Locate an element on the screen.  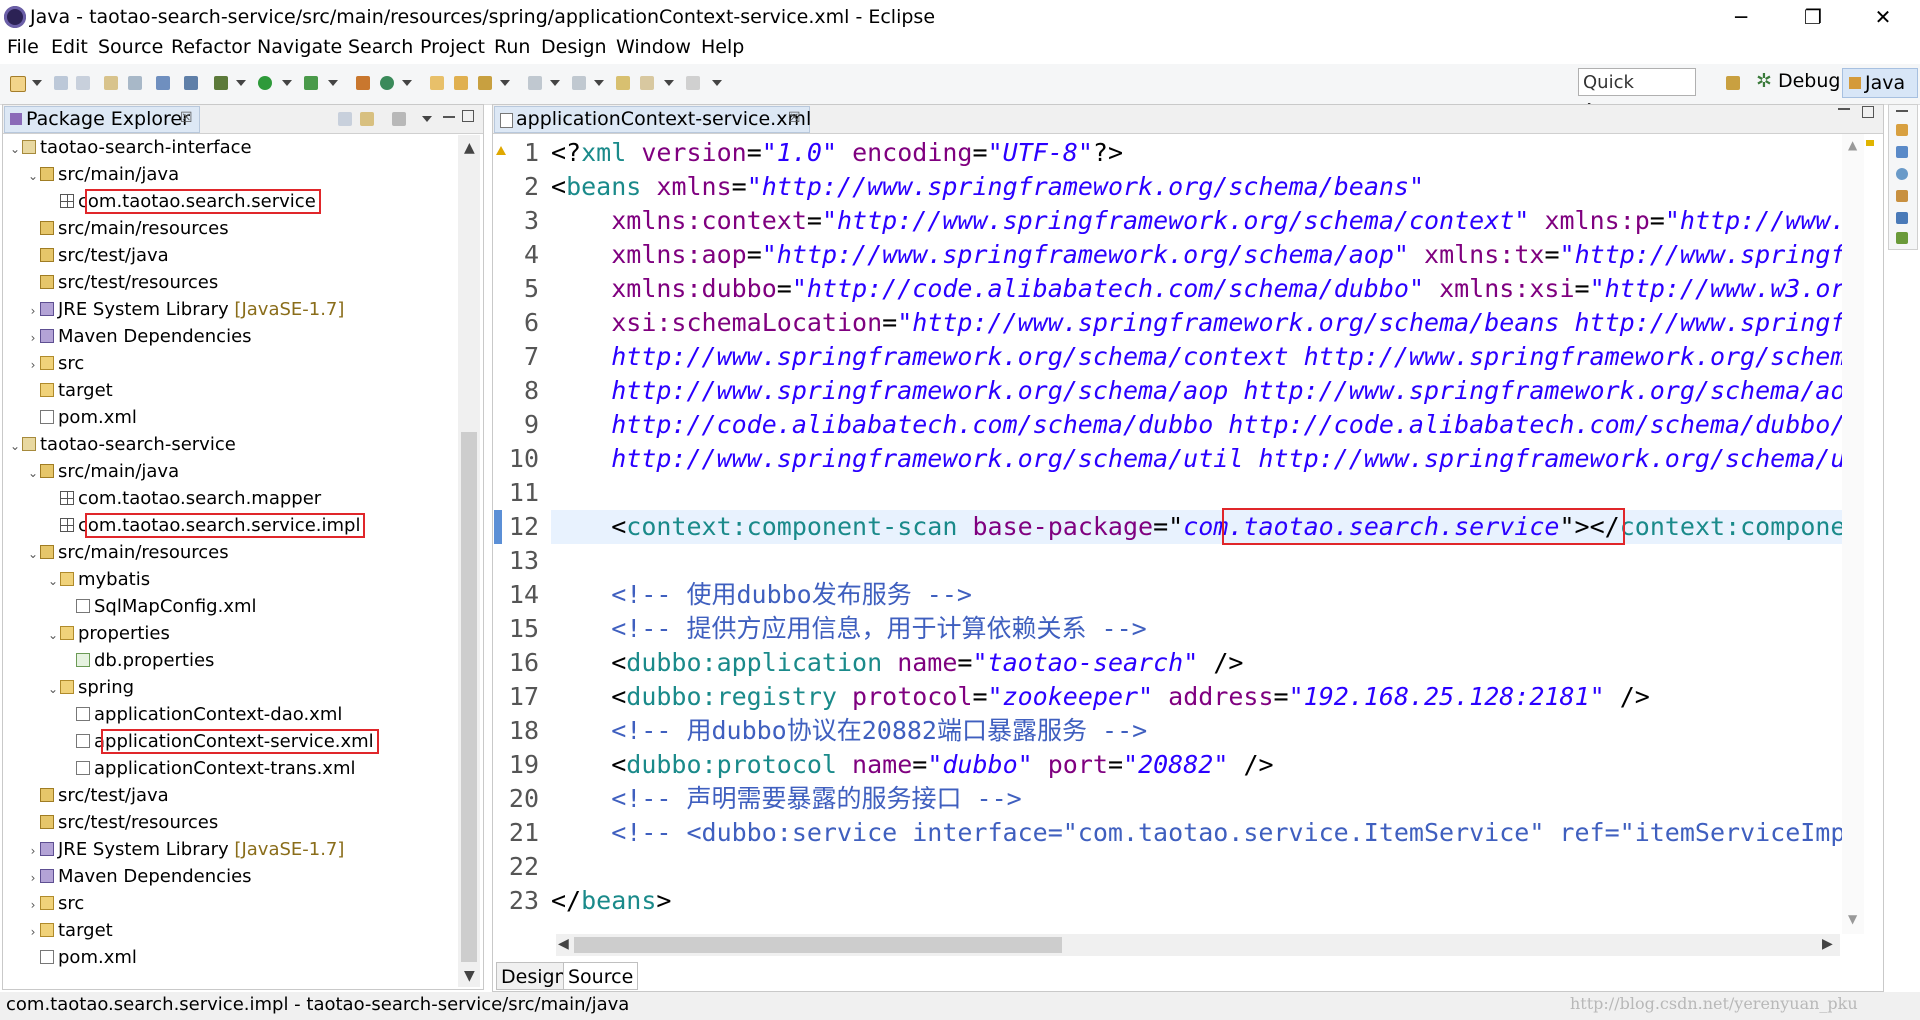
open-task-icon is located at coordinates (461, 83).